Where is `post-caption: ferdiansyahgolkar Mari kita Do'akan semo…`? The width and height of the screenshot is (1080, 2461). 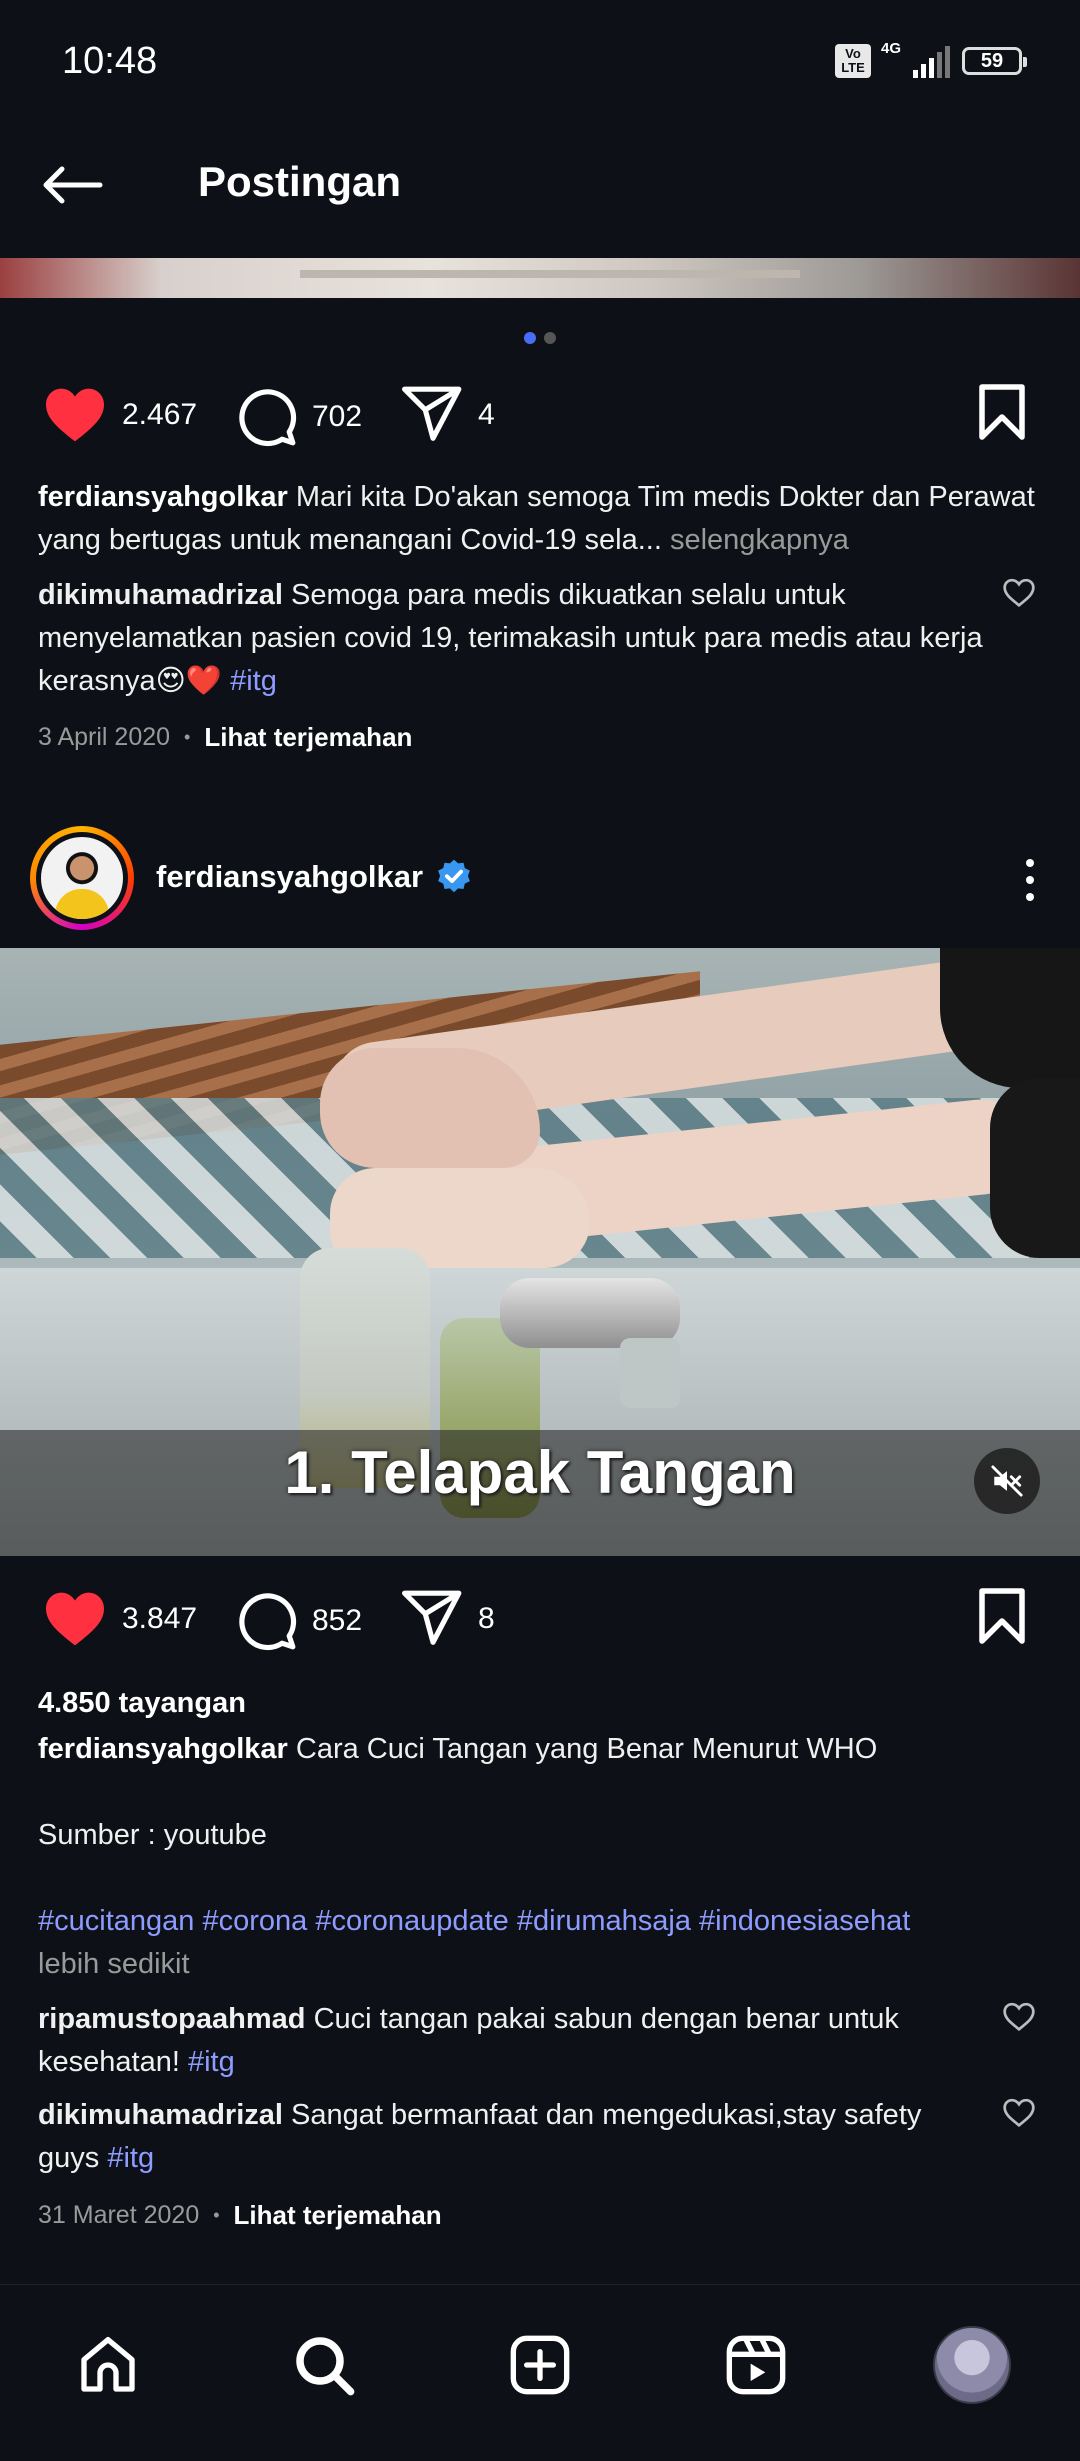
post-caption: ferdiansyahgolkar Mari kita Do'akan semo… is located at coordinates (538, 519).